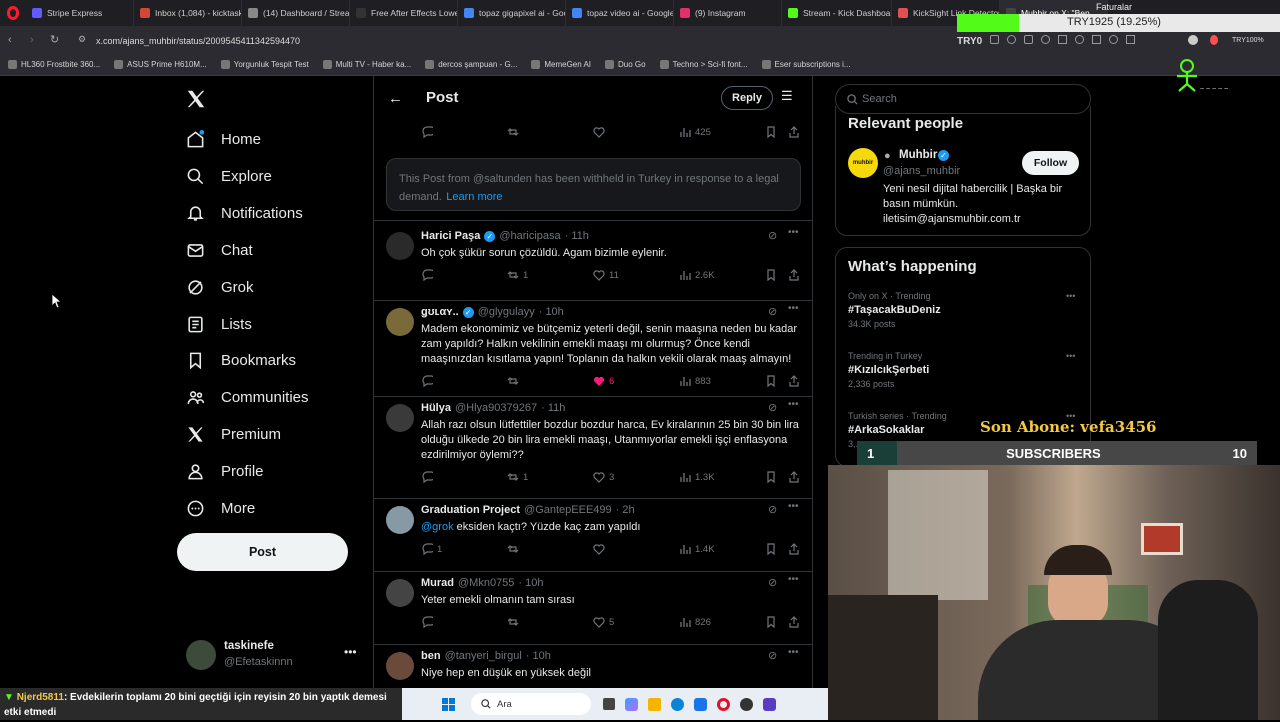  I want to click on refresh-icon, so click(1045, 39).